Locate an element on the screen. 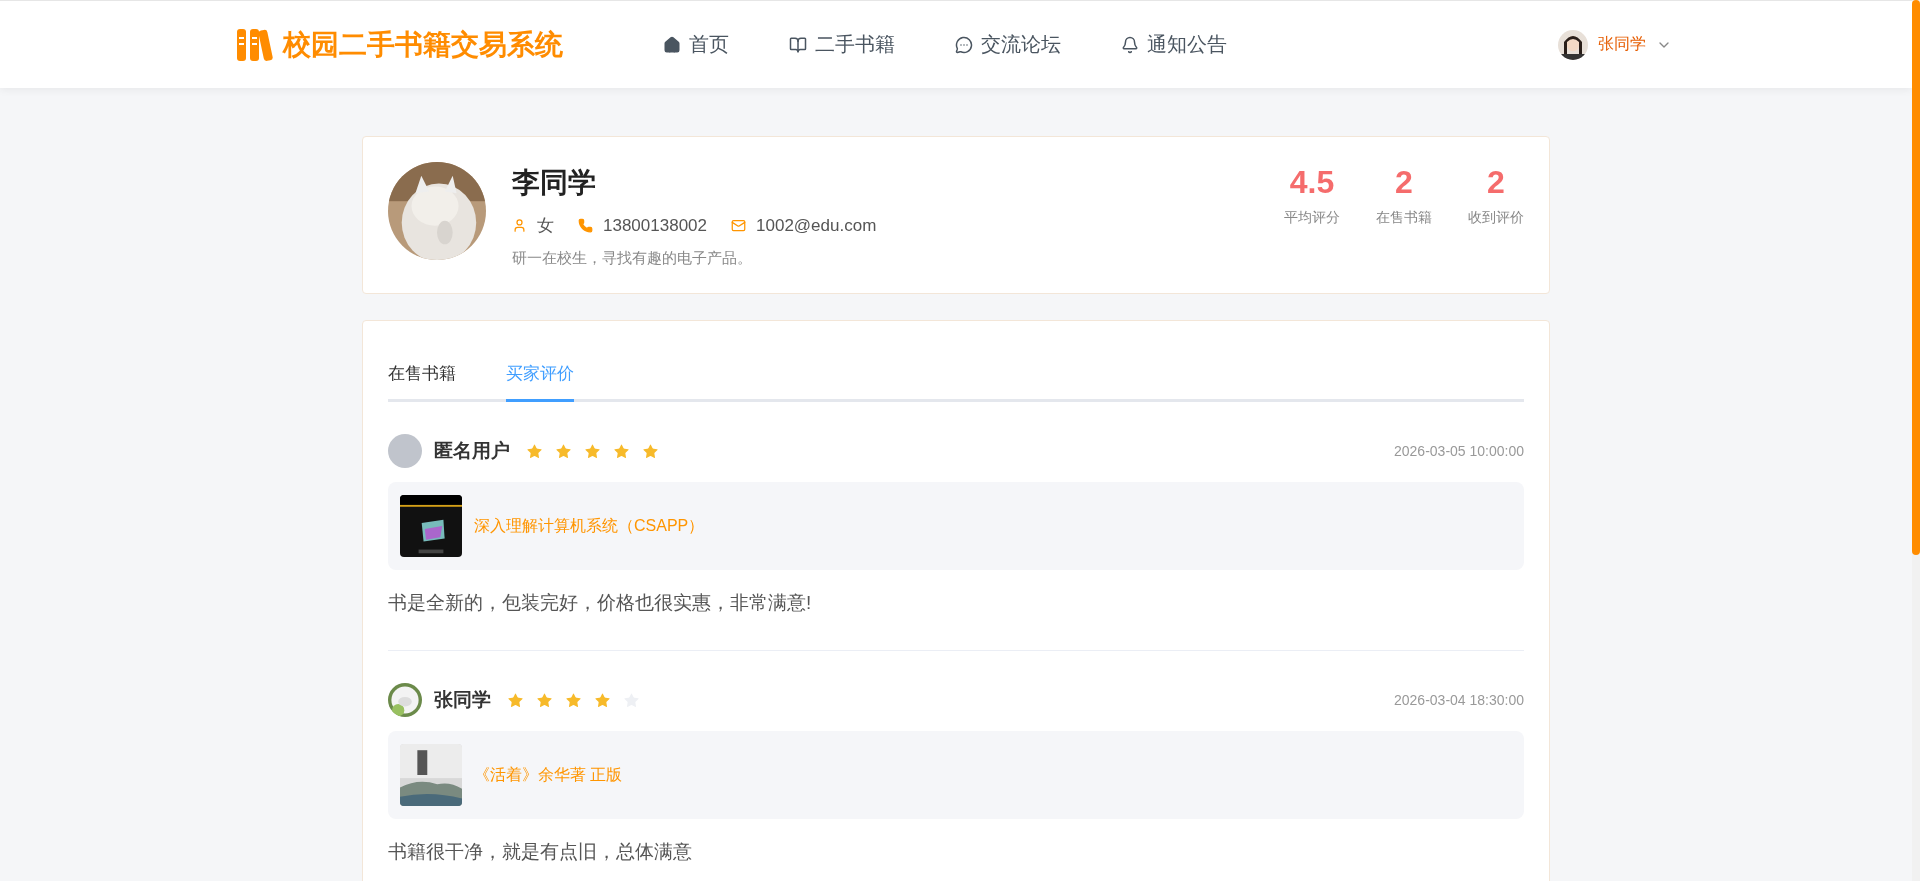 The image size is (1920, 881). user-menu: 张同学 is located at coordinates (1615, 44).